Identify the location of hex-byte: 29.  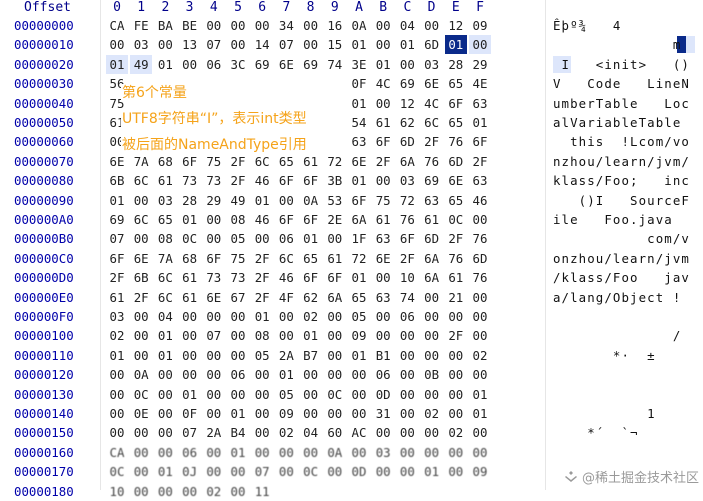
(214, 200).